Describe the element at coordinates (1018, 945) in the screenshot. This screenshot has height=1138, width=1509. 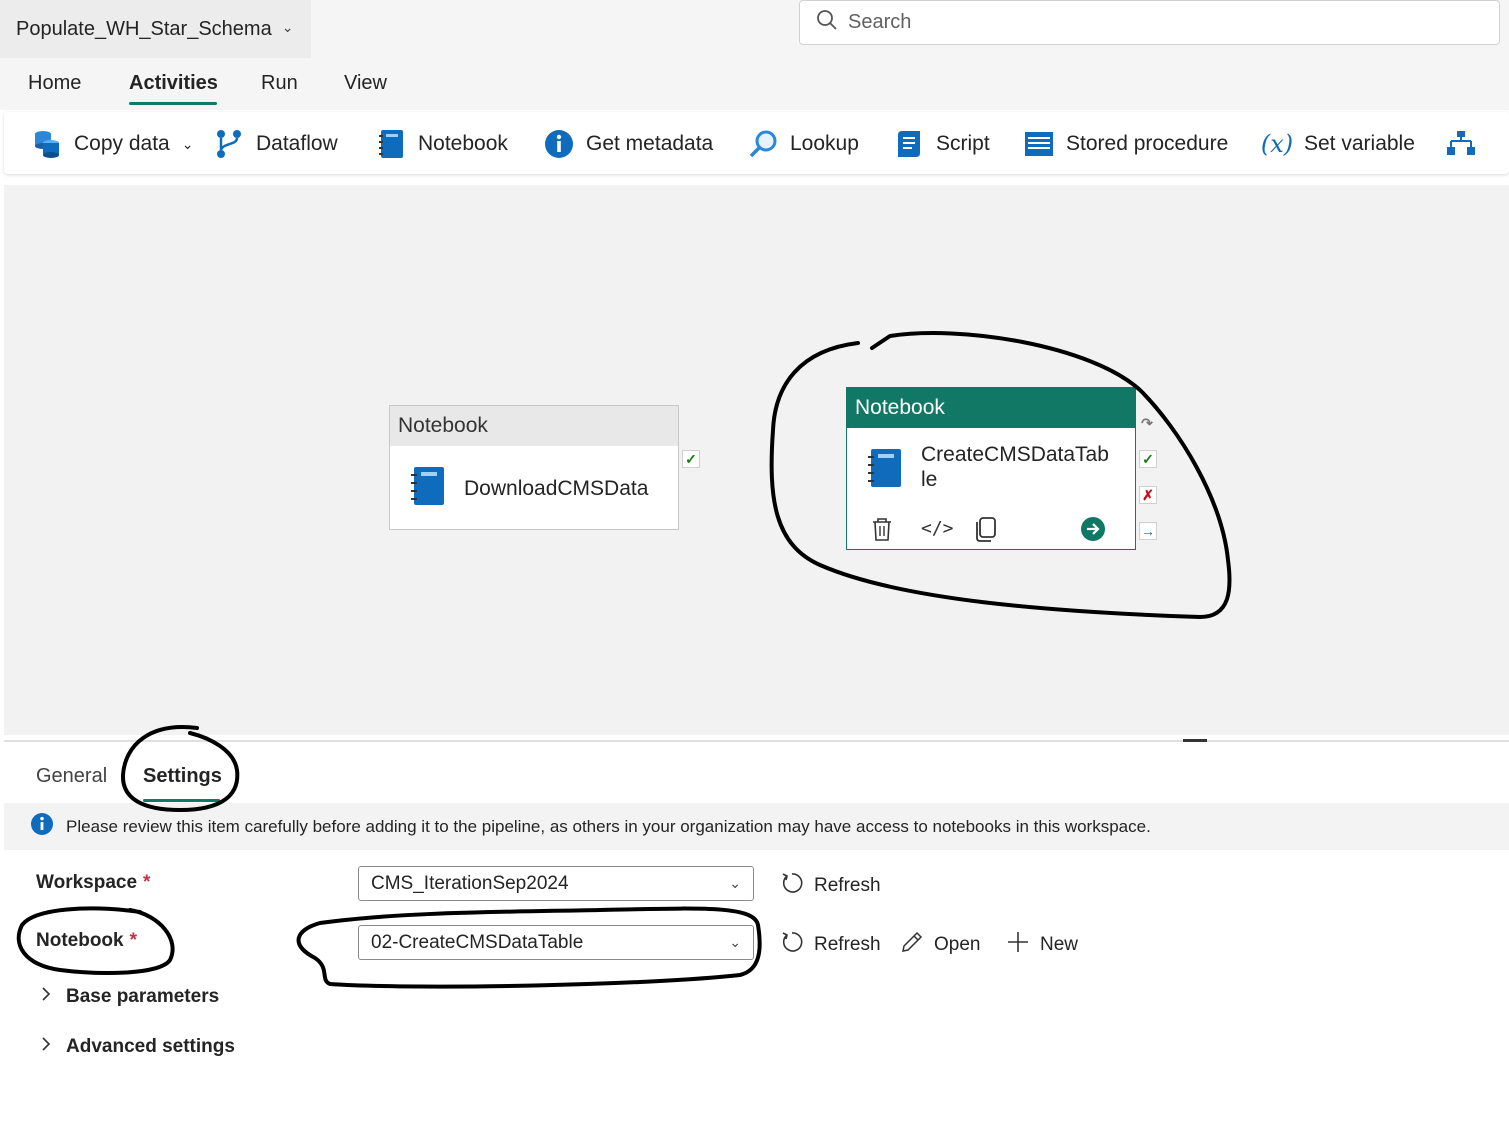
I see `plus-icon` at that location.